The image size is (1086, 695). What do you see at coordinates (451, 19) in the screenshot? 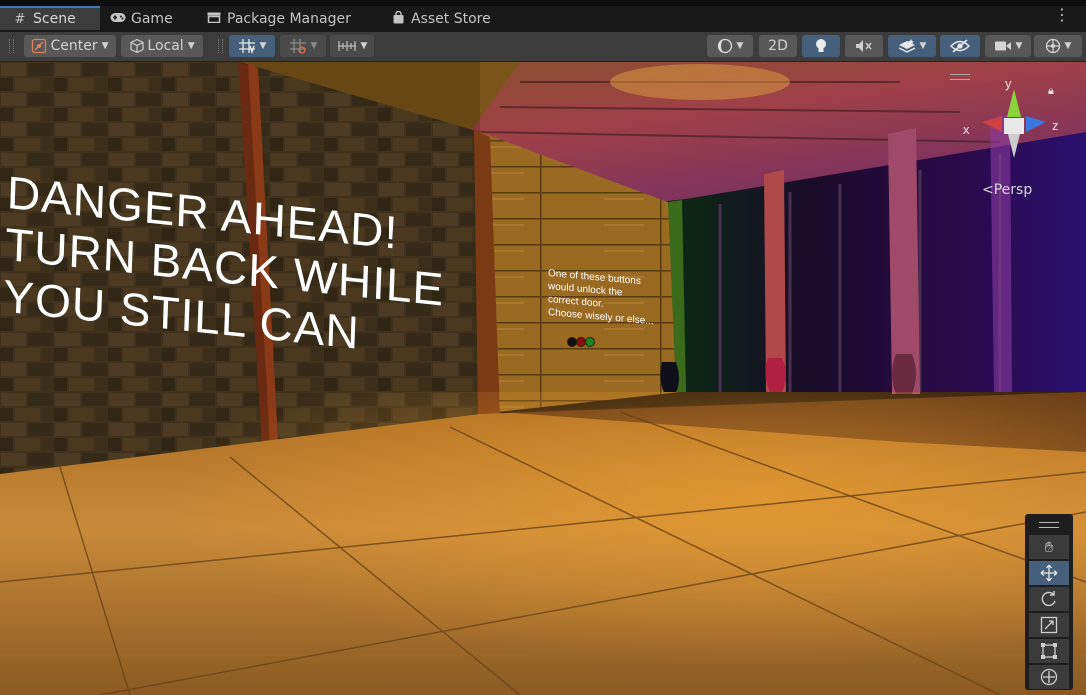
I see `tab-label: Asset Store` at bounding box center [451, 19].